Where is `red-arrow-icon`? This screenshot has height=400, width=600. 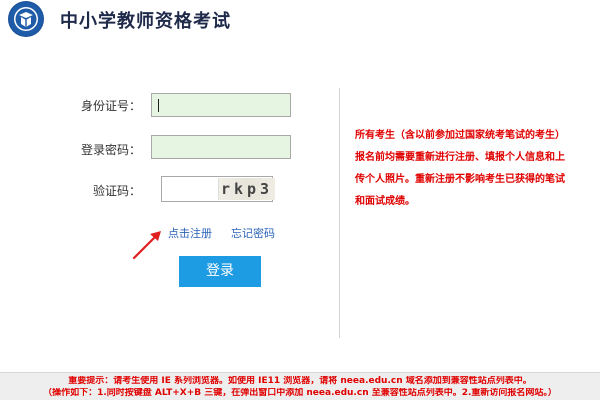
red-arrow-icon is located at coordinates (146, 245).